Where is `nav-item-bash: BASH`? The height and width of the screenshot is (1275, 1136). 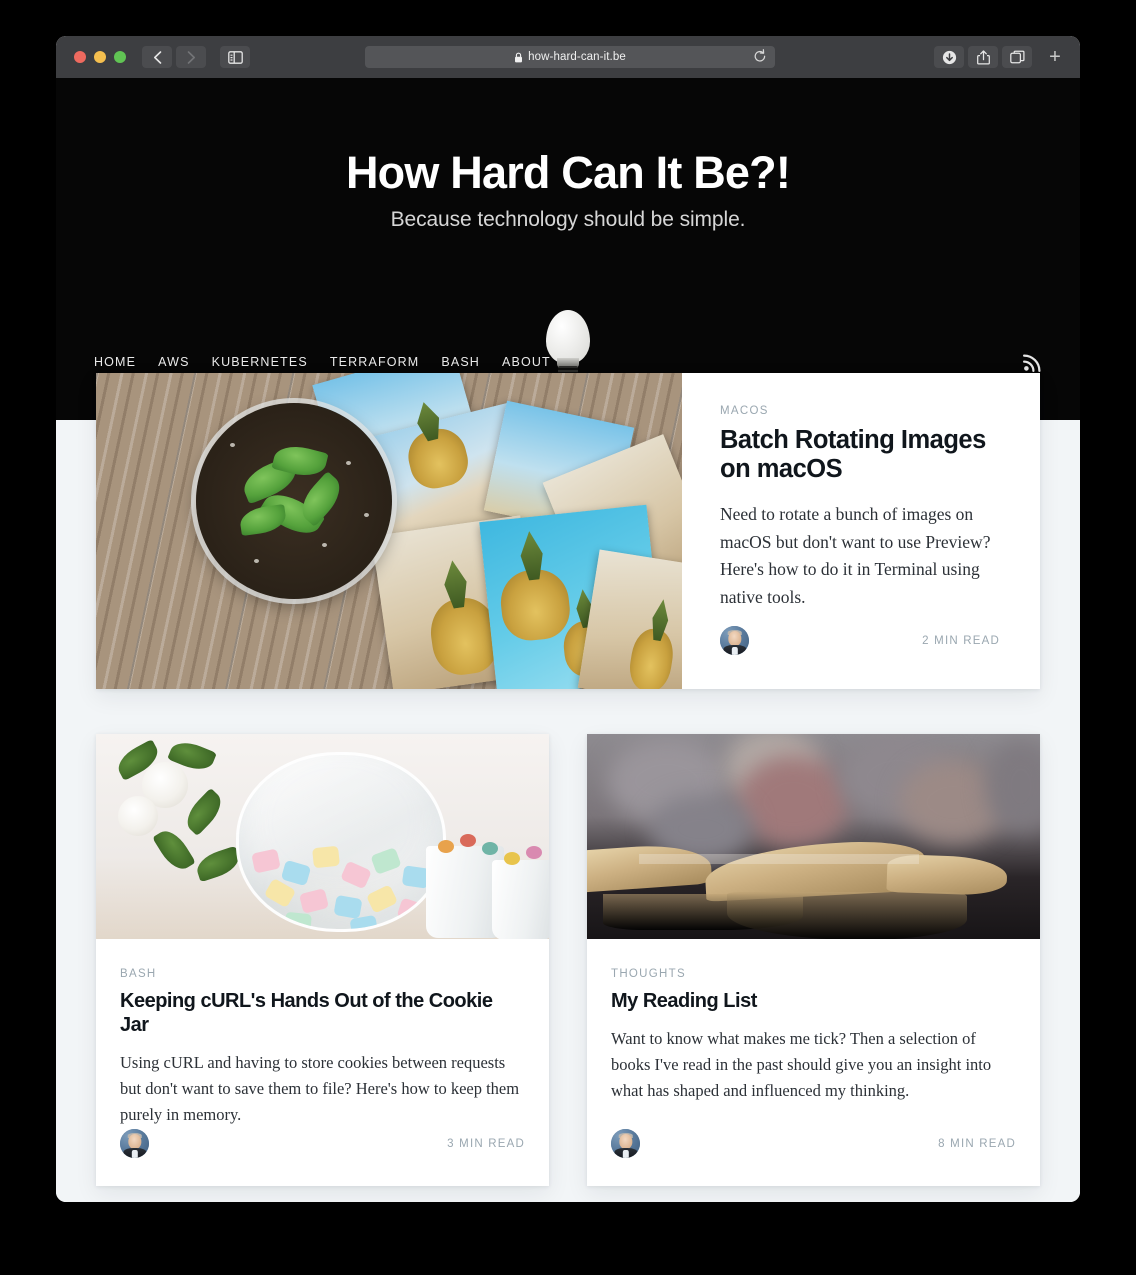
nav-item-bash: BASH is located at coordinates (460, 362).